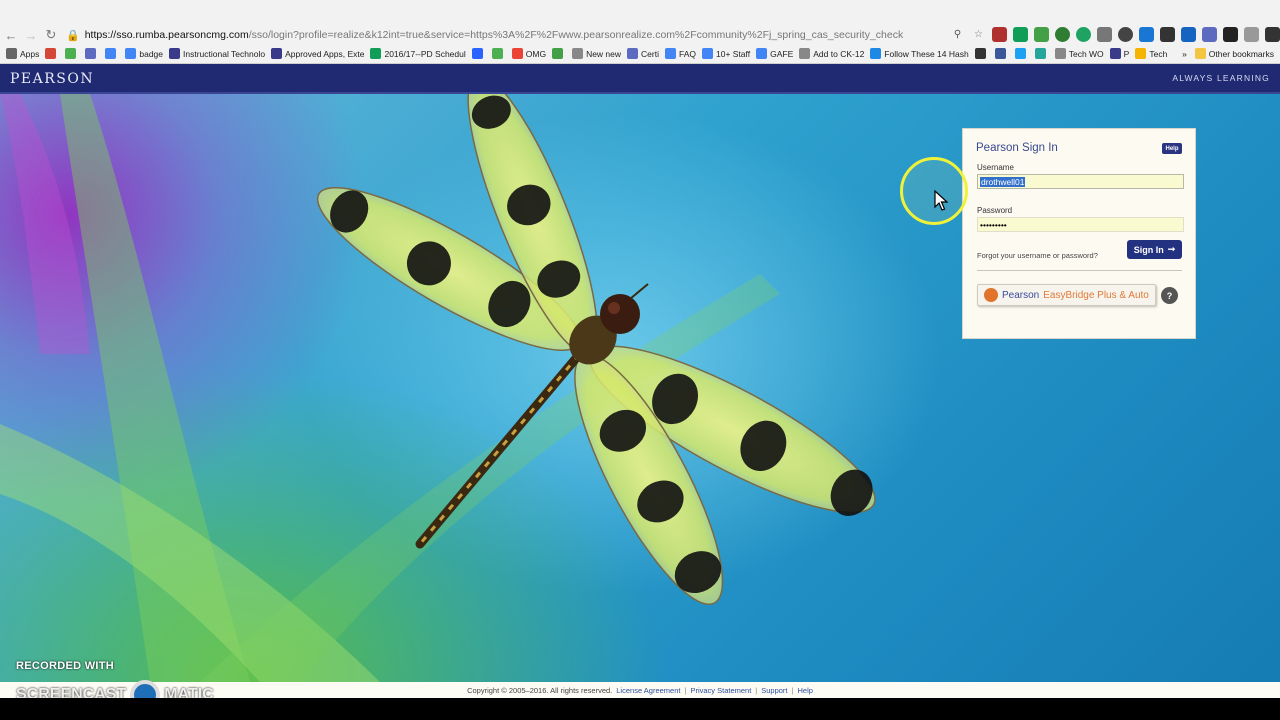  I want to click on bookmark-label: Add to CK-12, so click(839, 53).